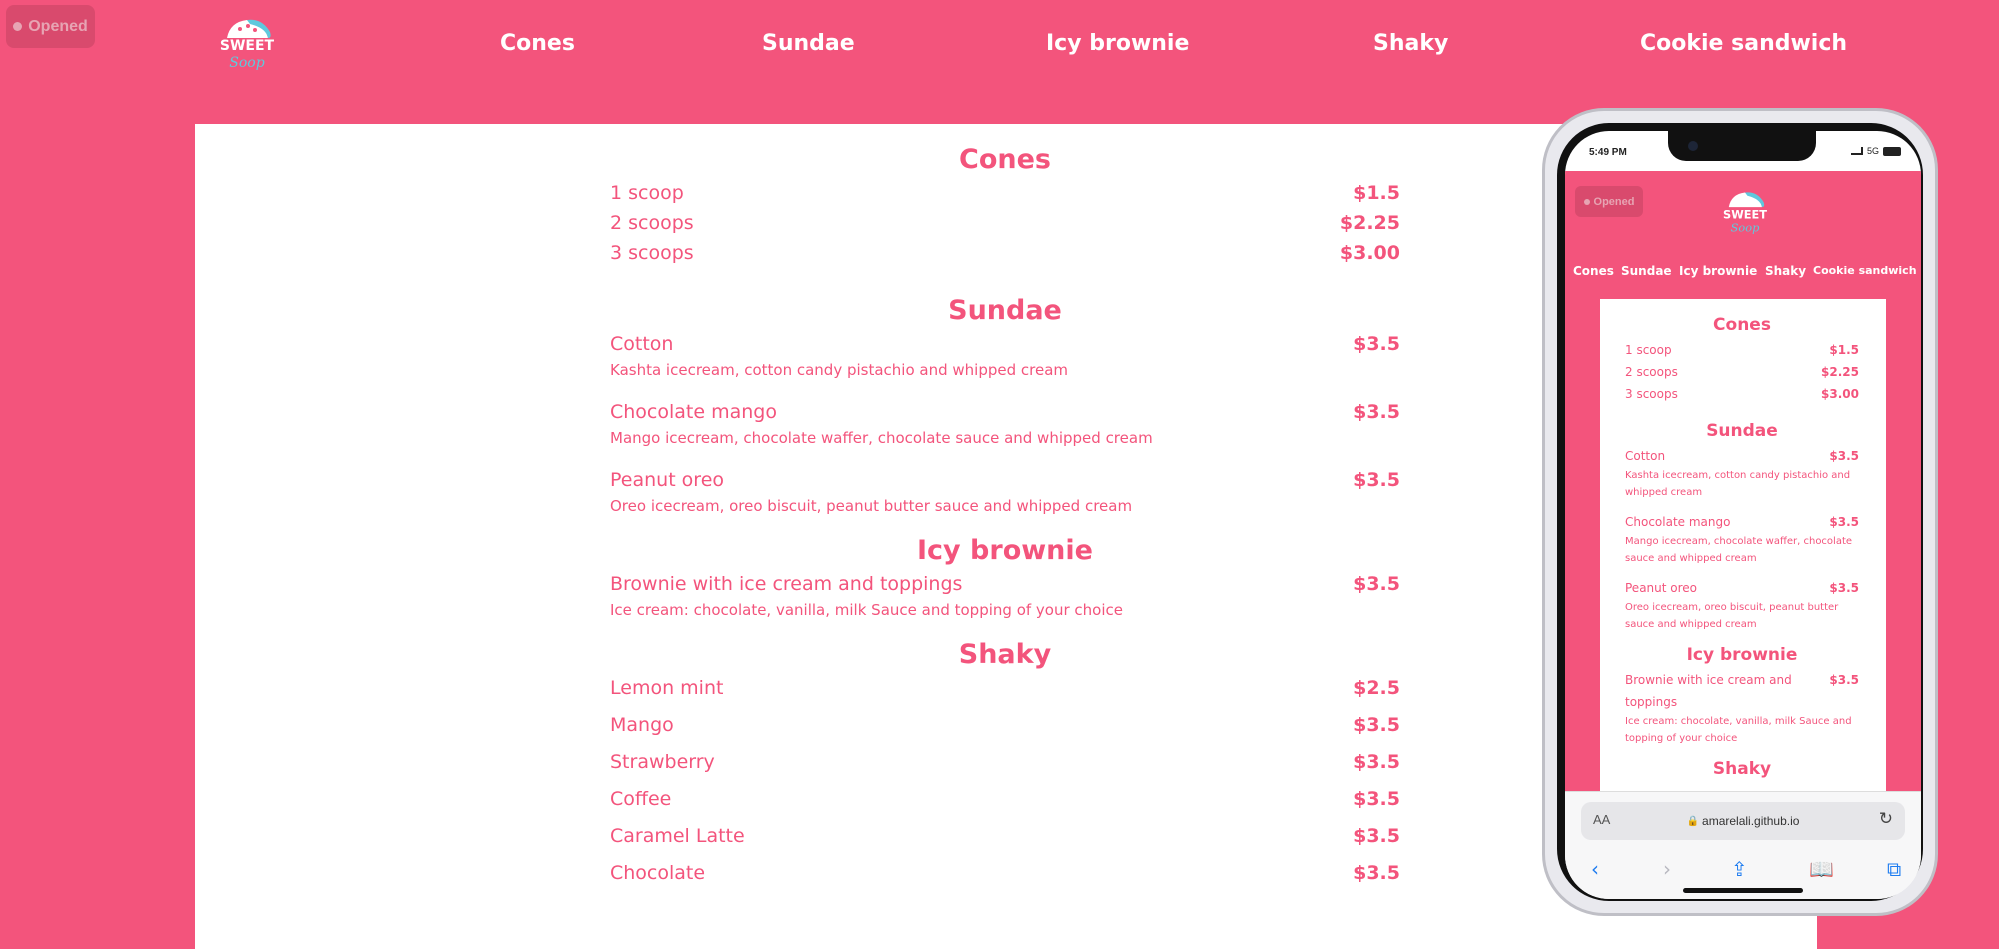 Image resolution: width=1999 pixels, height=949 pixels. What do you see at coordinates (808, 44) in the screenshot?
I see `nav-link-sundae: Sundae` at bounding box center [808, 44].